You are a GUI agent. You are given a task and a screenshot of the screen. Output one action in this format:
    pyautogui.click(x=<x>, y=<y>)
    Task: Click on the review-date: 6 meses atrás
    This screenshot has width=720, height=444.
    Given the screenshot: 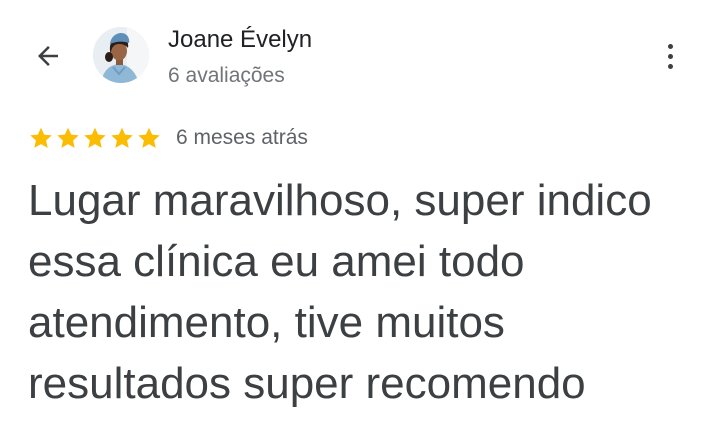 What is the action you would take?
    pyautogui.click(x=242, y=137)
    